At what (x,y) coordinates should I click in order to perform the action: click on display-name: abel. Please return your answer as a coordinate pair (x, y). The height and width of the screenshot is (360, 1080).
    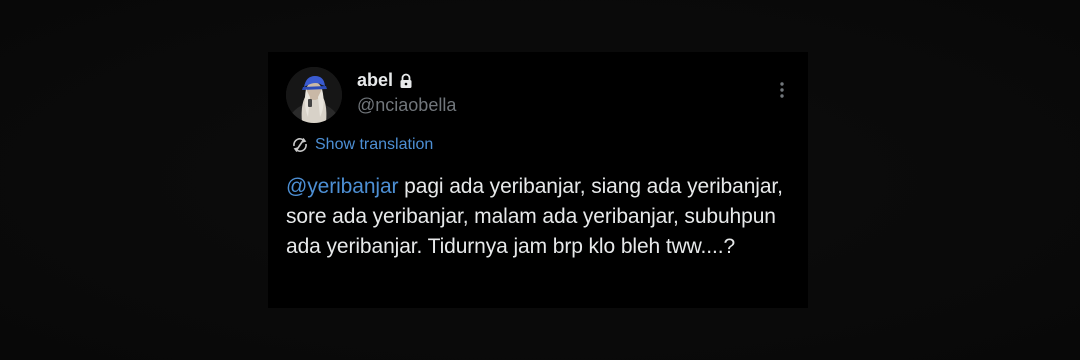
    Looking at the image, I should click on (375, 80).